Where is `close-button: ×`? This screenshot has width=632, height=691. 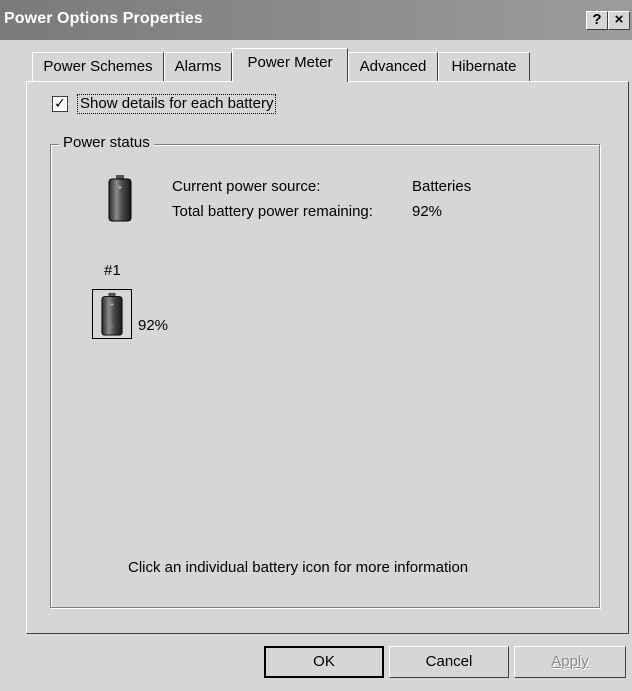 close-button: × is located at coordinates (619, 20).